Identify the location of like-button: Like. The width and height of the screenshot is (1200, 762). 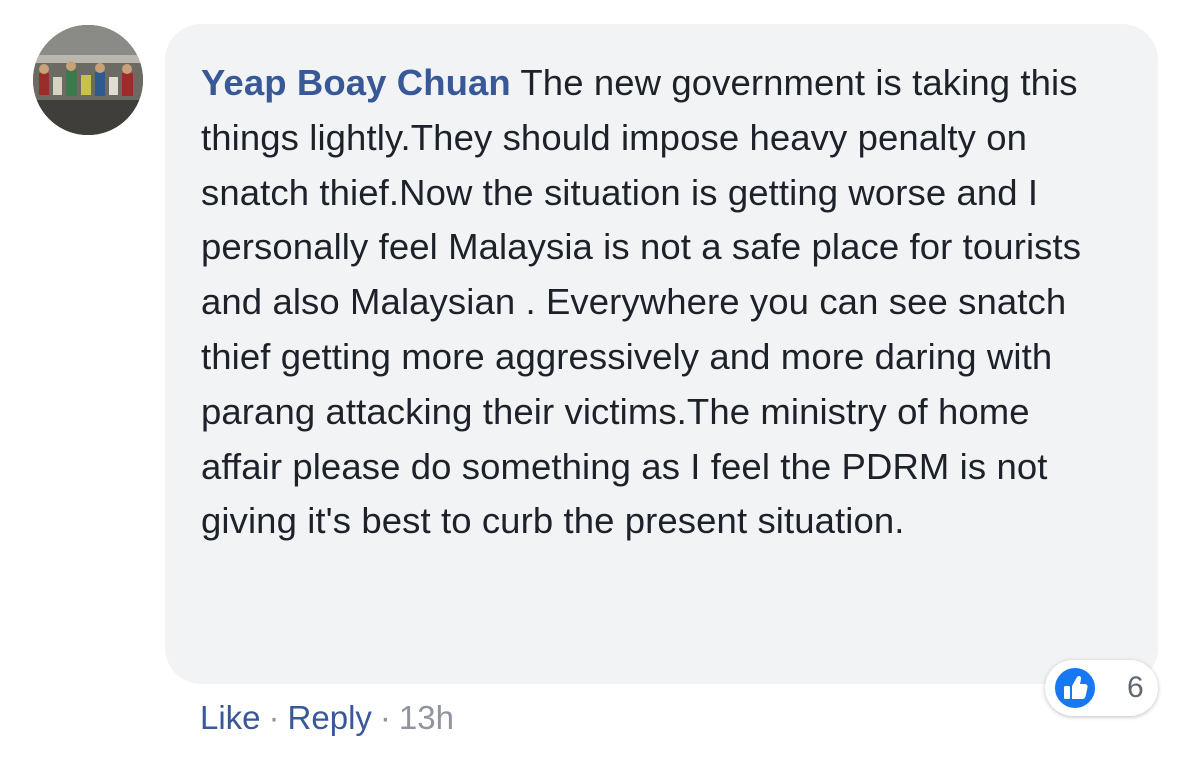
(230, 717).